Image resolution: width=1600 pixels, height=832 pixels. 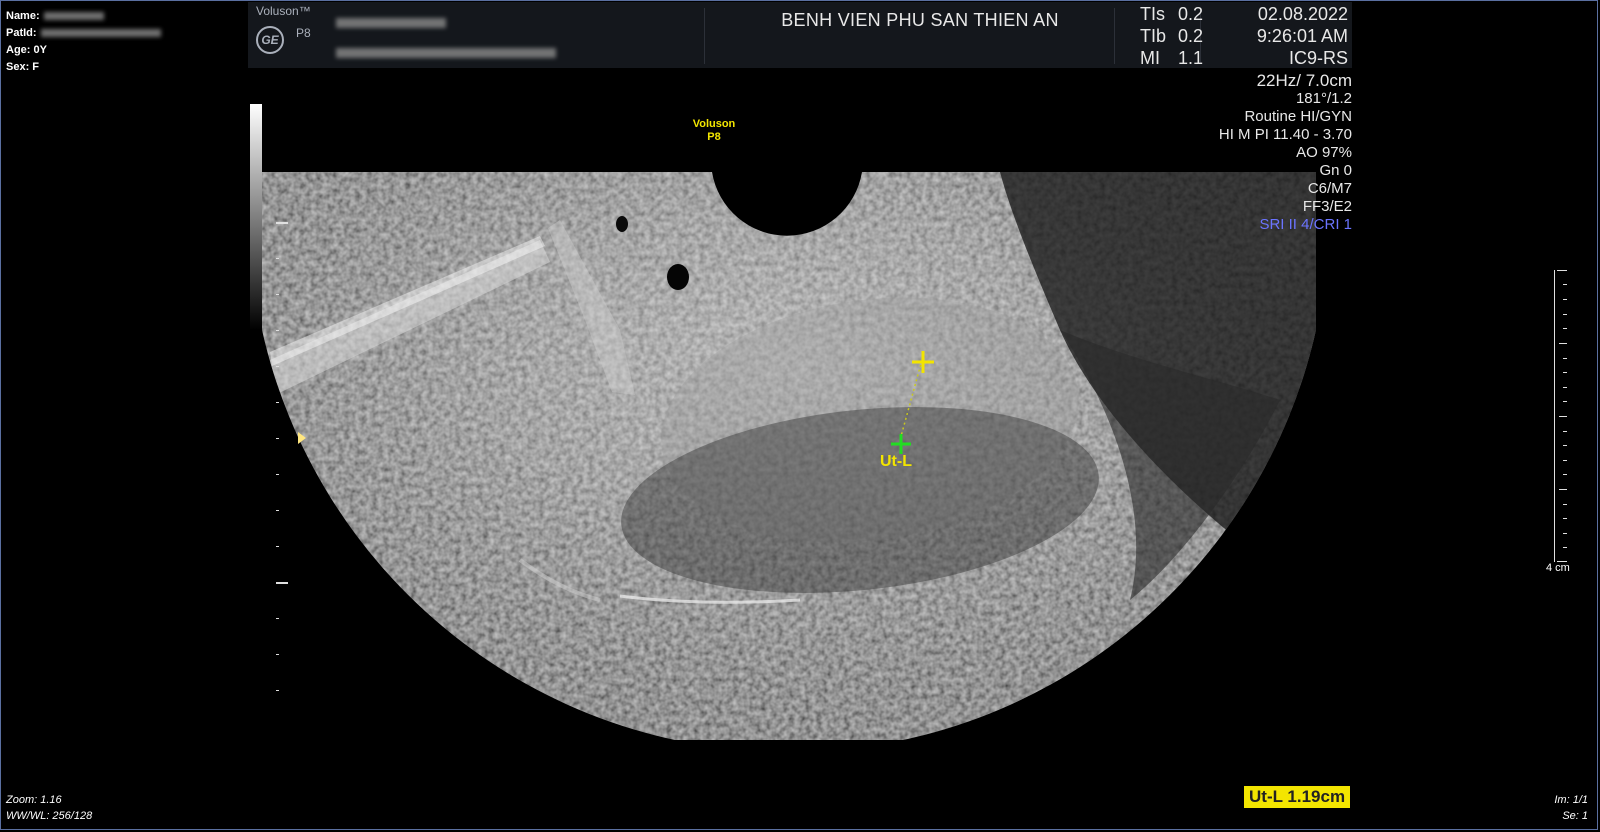 What do you see at coordinates (291, 463) in the screenshot?
I see `depth-scale` at bounding box center [291, 463].